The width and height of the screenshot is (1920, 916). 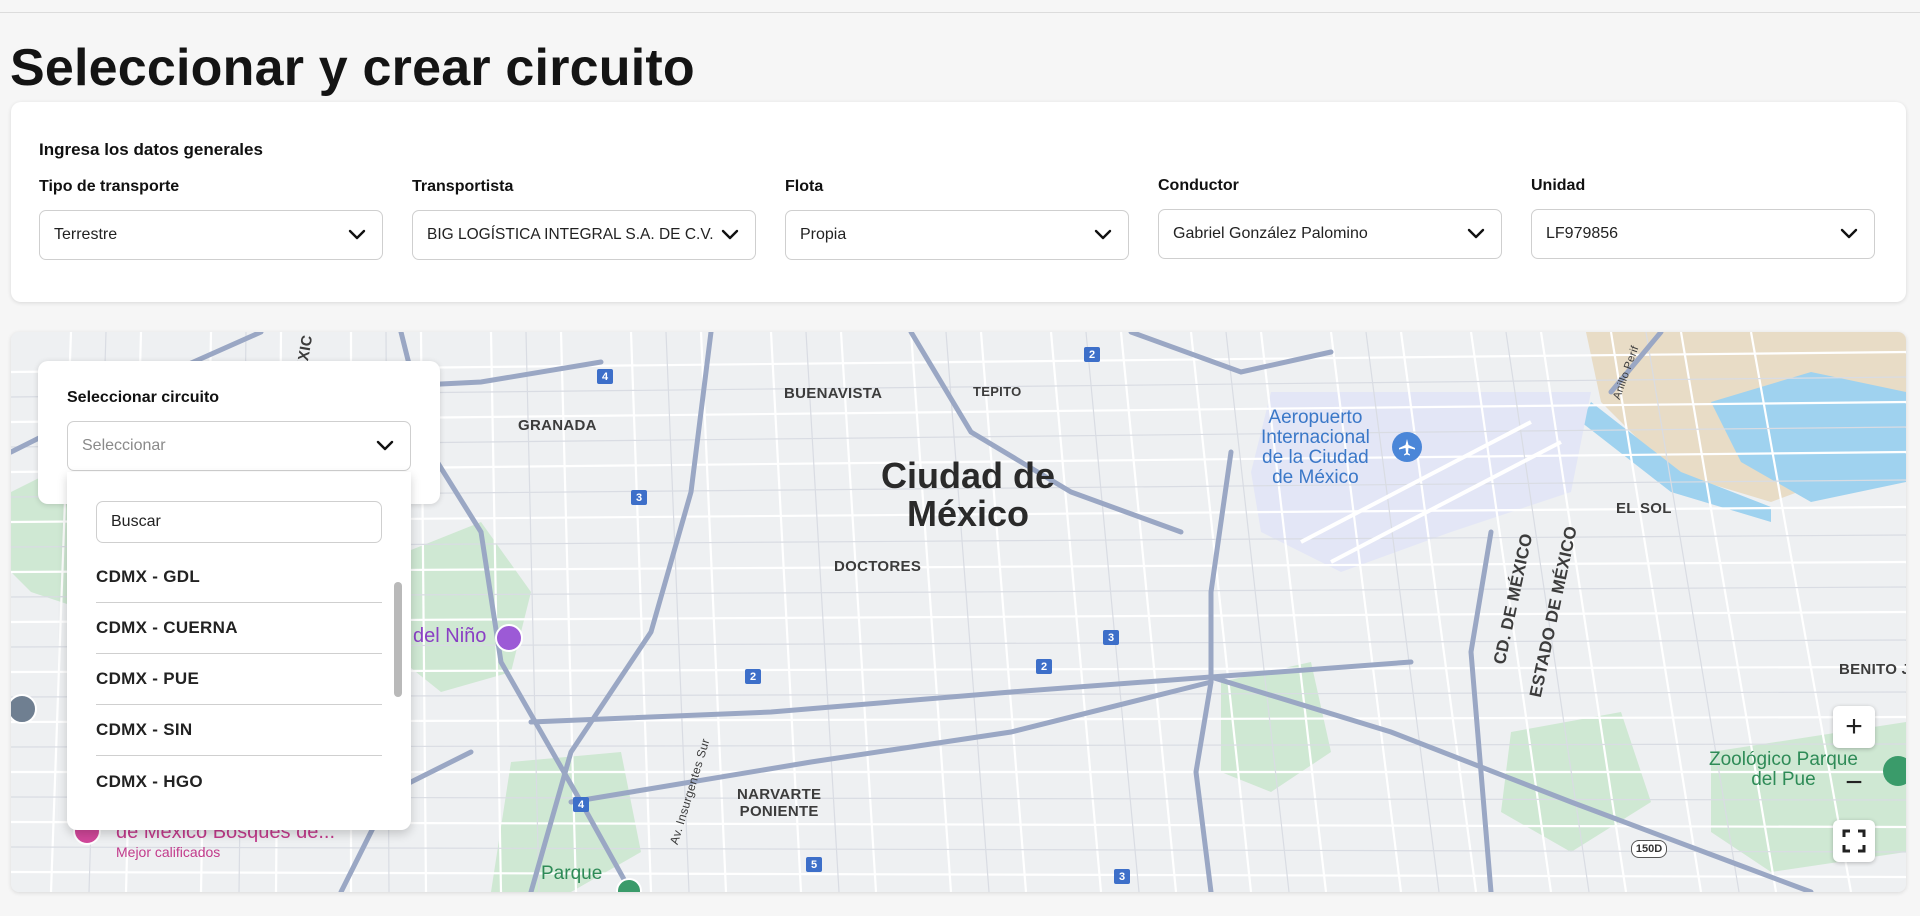 What do you see at coordinates (570, 234) in the screenshot?
I see `select-value: BIG LOGÍSTICA INTEGRAL S.A. DE C.V.` at bounding box center [570, 234].